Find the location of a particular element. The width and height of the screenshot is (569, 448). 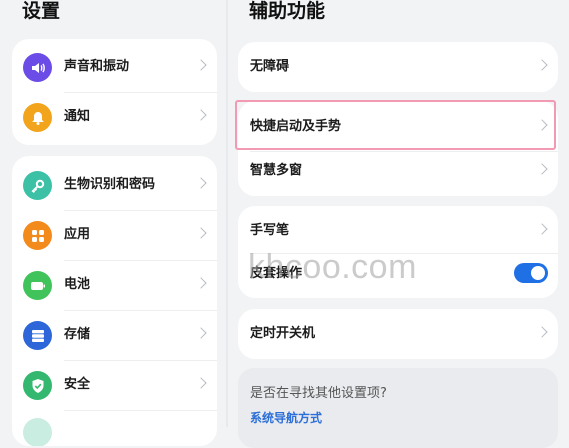

hint-question: 是否在寻找其他设置项? is located at coordinates (318, 393).